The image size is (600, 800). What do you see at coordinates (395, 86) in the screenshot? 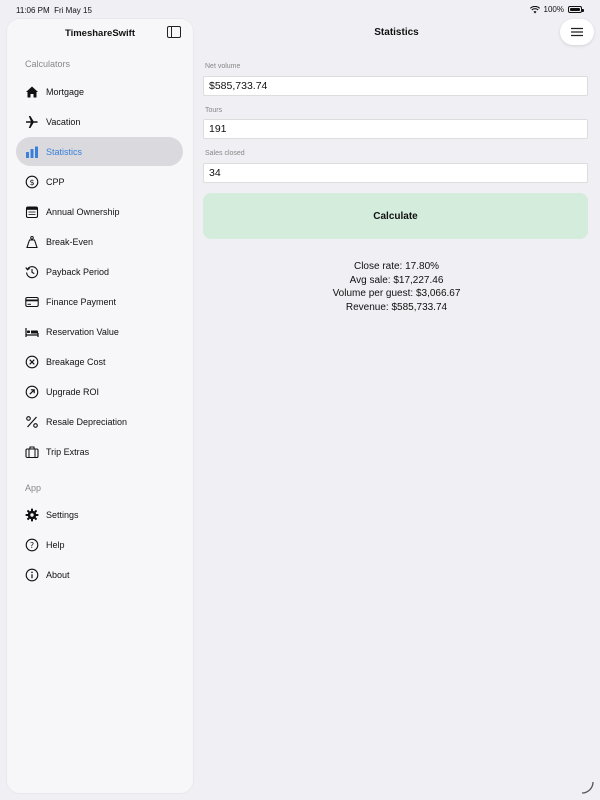
I see `net-volume-input: $585,733.74` at bounding box center [395, 86].